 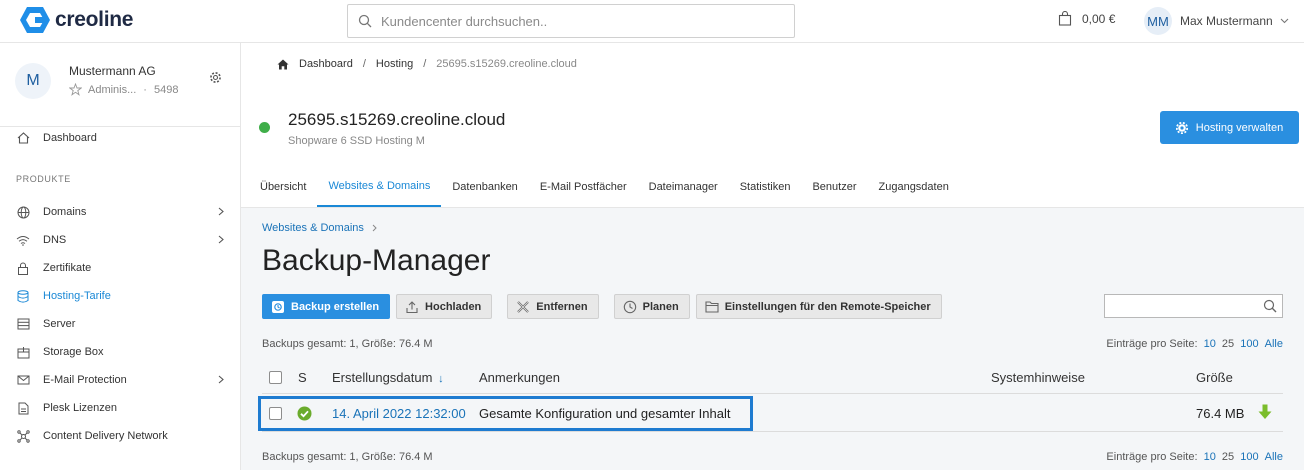 What do you see at coordinates (85, 380) in the screenshot?
I see `sidebar-item-label: E-Mail Protection` at bounding box center [85, 380].